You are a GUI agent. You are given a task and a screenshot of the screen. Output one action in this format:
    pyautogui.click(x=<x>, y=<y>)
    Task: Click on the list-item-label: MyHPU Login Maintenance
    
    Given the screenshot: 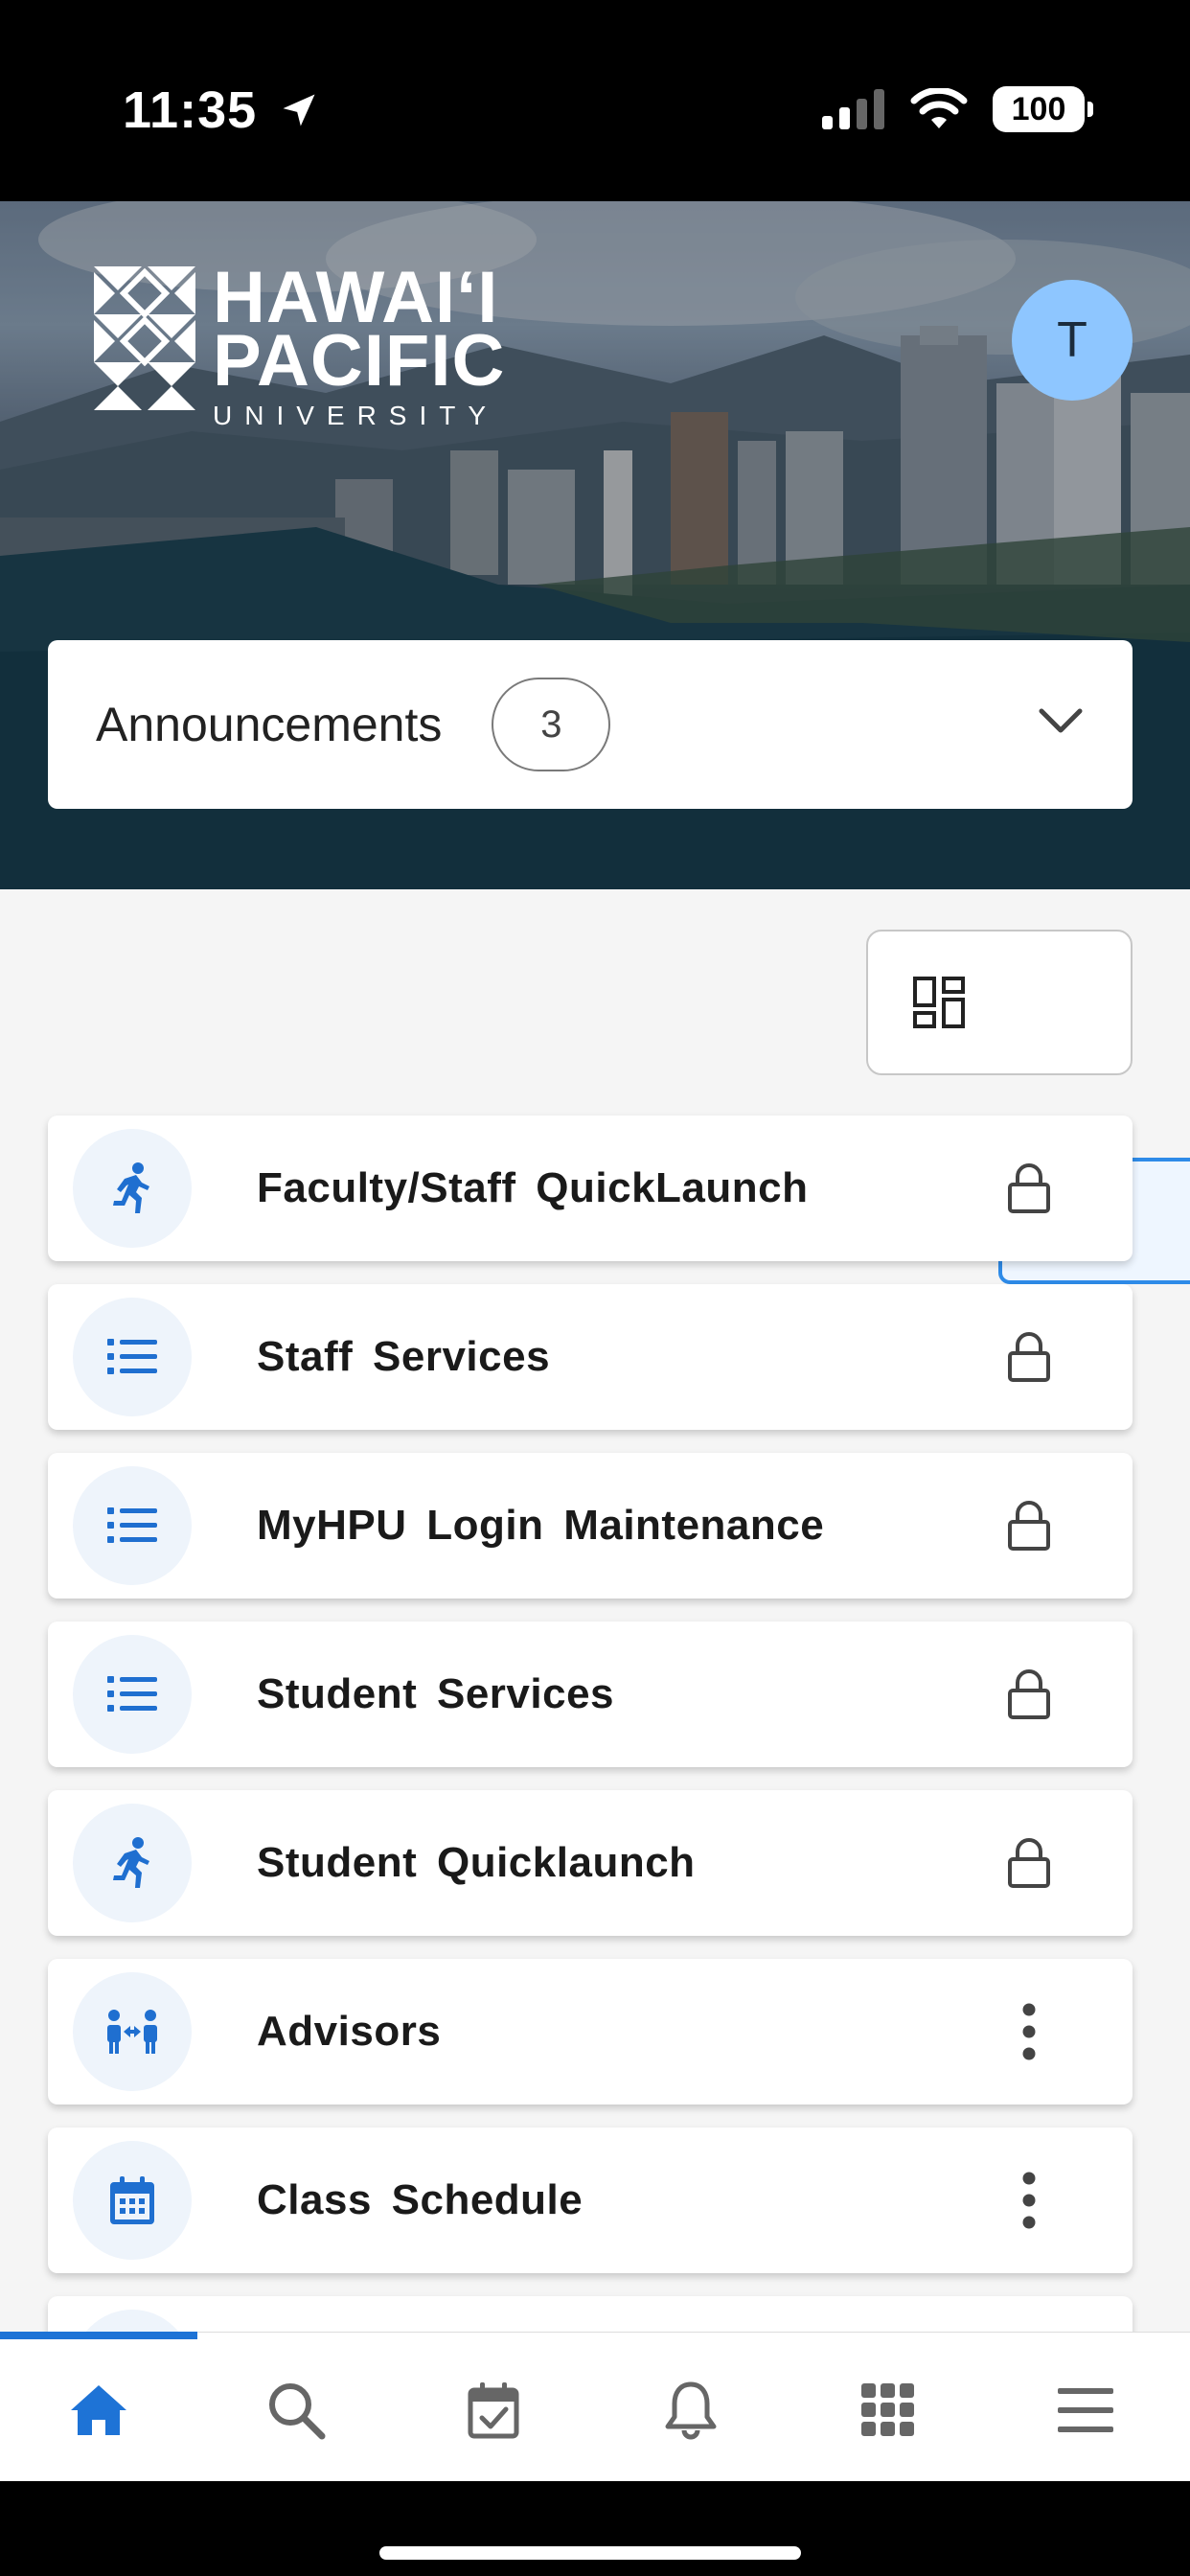 What is the action you would take?
    pyautogui.click(x=541, y=1525)
    